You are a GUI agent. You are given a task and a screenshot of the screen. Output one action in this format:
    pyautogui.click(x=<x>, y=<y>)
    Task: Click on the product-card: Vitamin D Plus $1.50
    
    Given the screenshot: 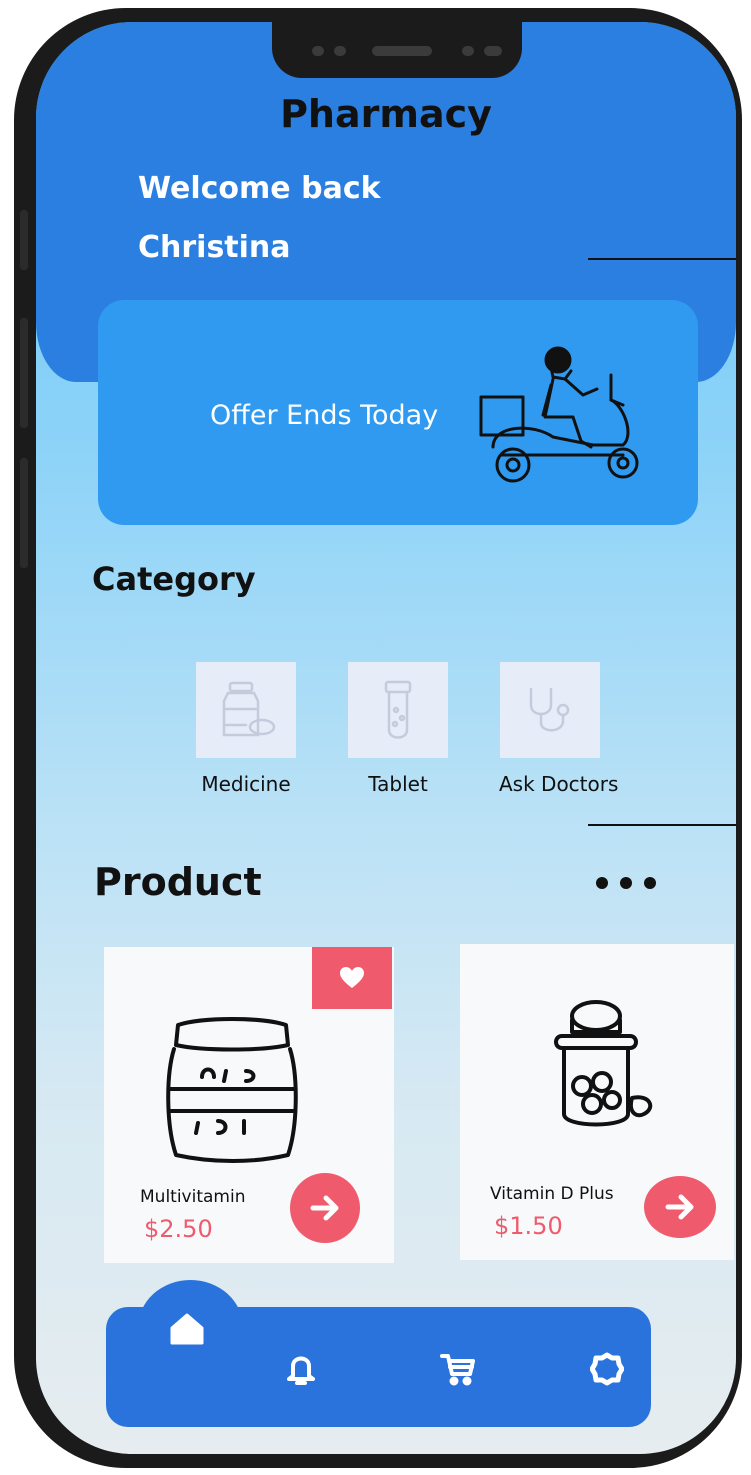 What is the action you would take?
    pyautogui.click(x=597, y=1102)
    